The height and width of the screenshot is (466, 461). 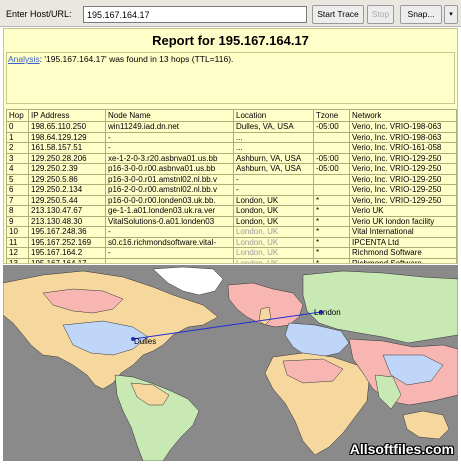 What do you see at coordinates (331, 115) in the screenshot?
I see `column-header: Tzone` at bounding box center [331, 115].